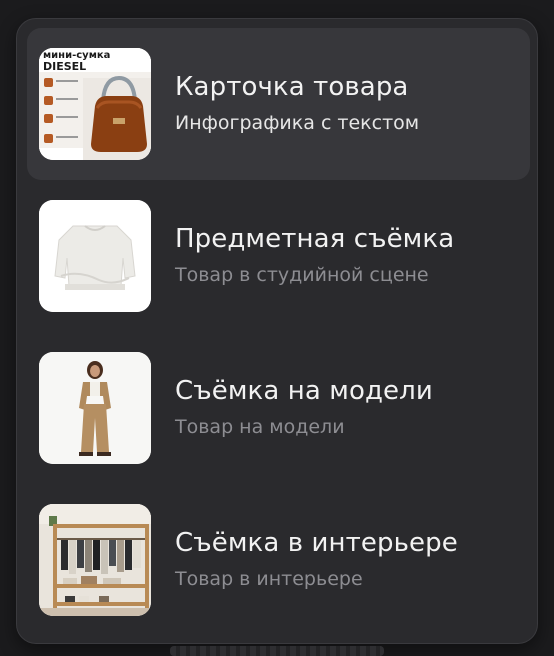 The image size is (554, 656). Describe the element at coordinates (304, 391) in the screenshot. I see `menu-item-title: Съёмка на модели` at that location.